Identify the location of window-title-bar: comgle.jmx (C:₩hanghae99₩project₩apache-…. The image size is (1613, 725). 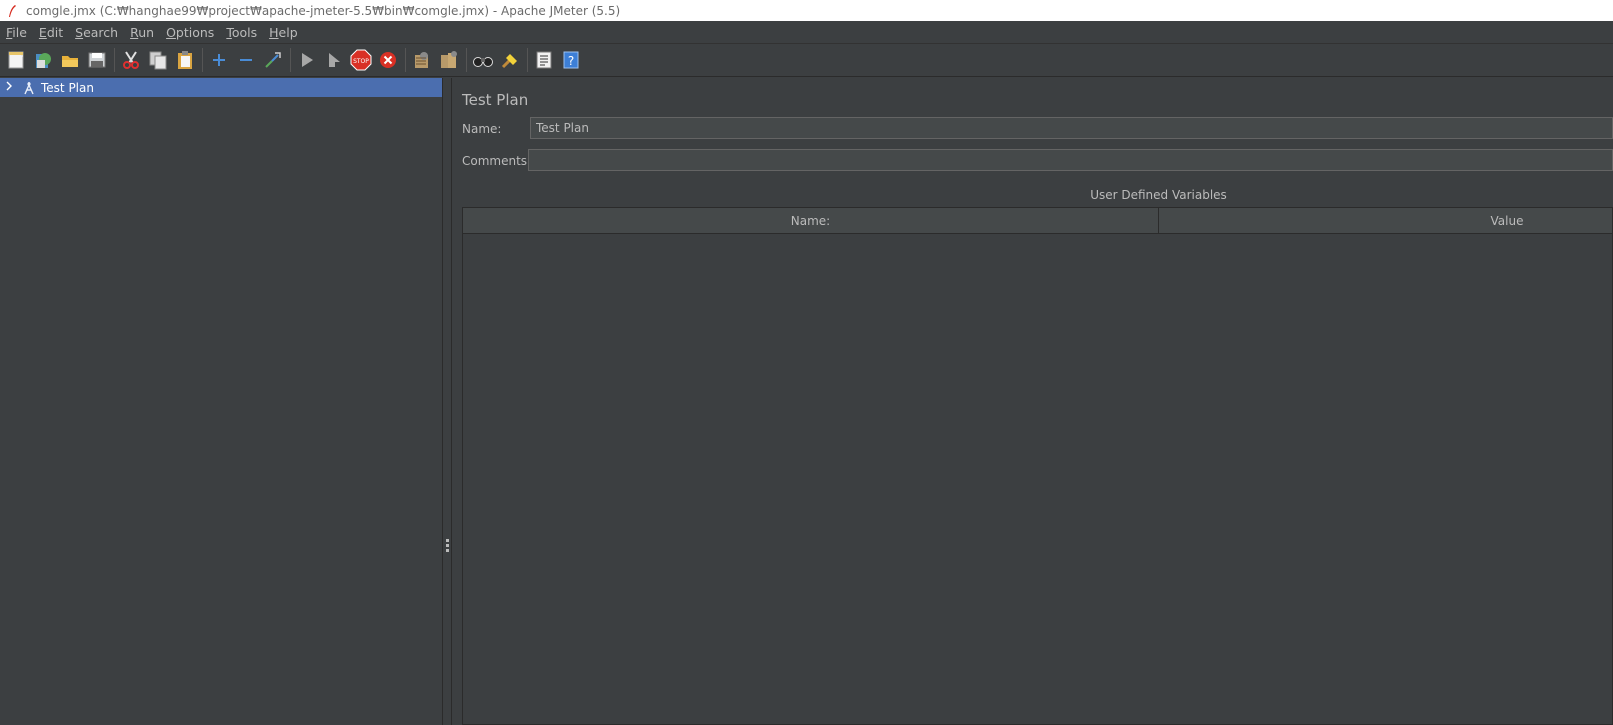
(806, 10).